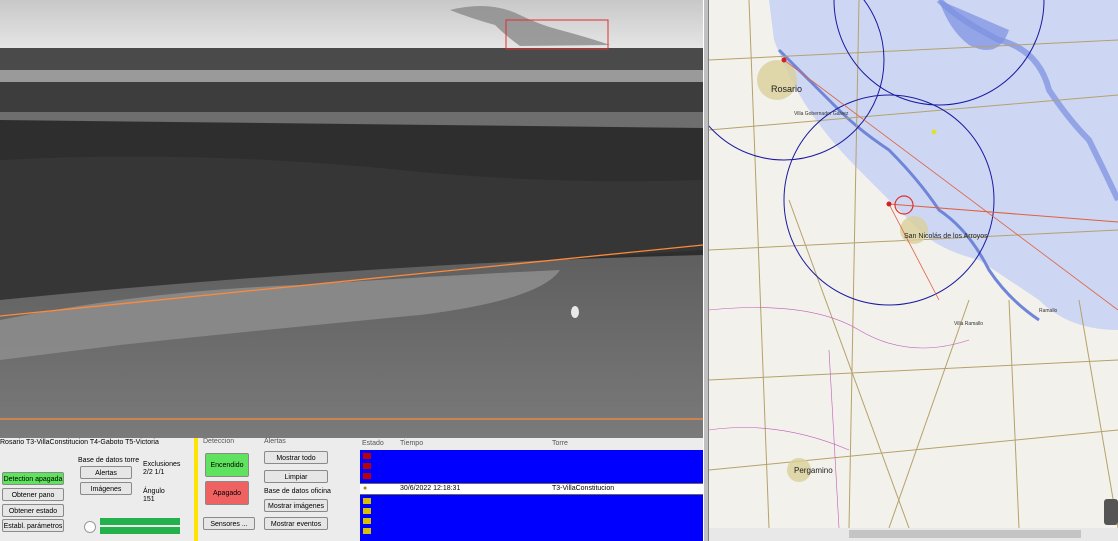 This screenshot has width=1118, height=541. What do you see at coordinates (154, 472) in the screenshot?
I see `exclusiones-value: 2/2 1/1` at bounding box center [154, 472].